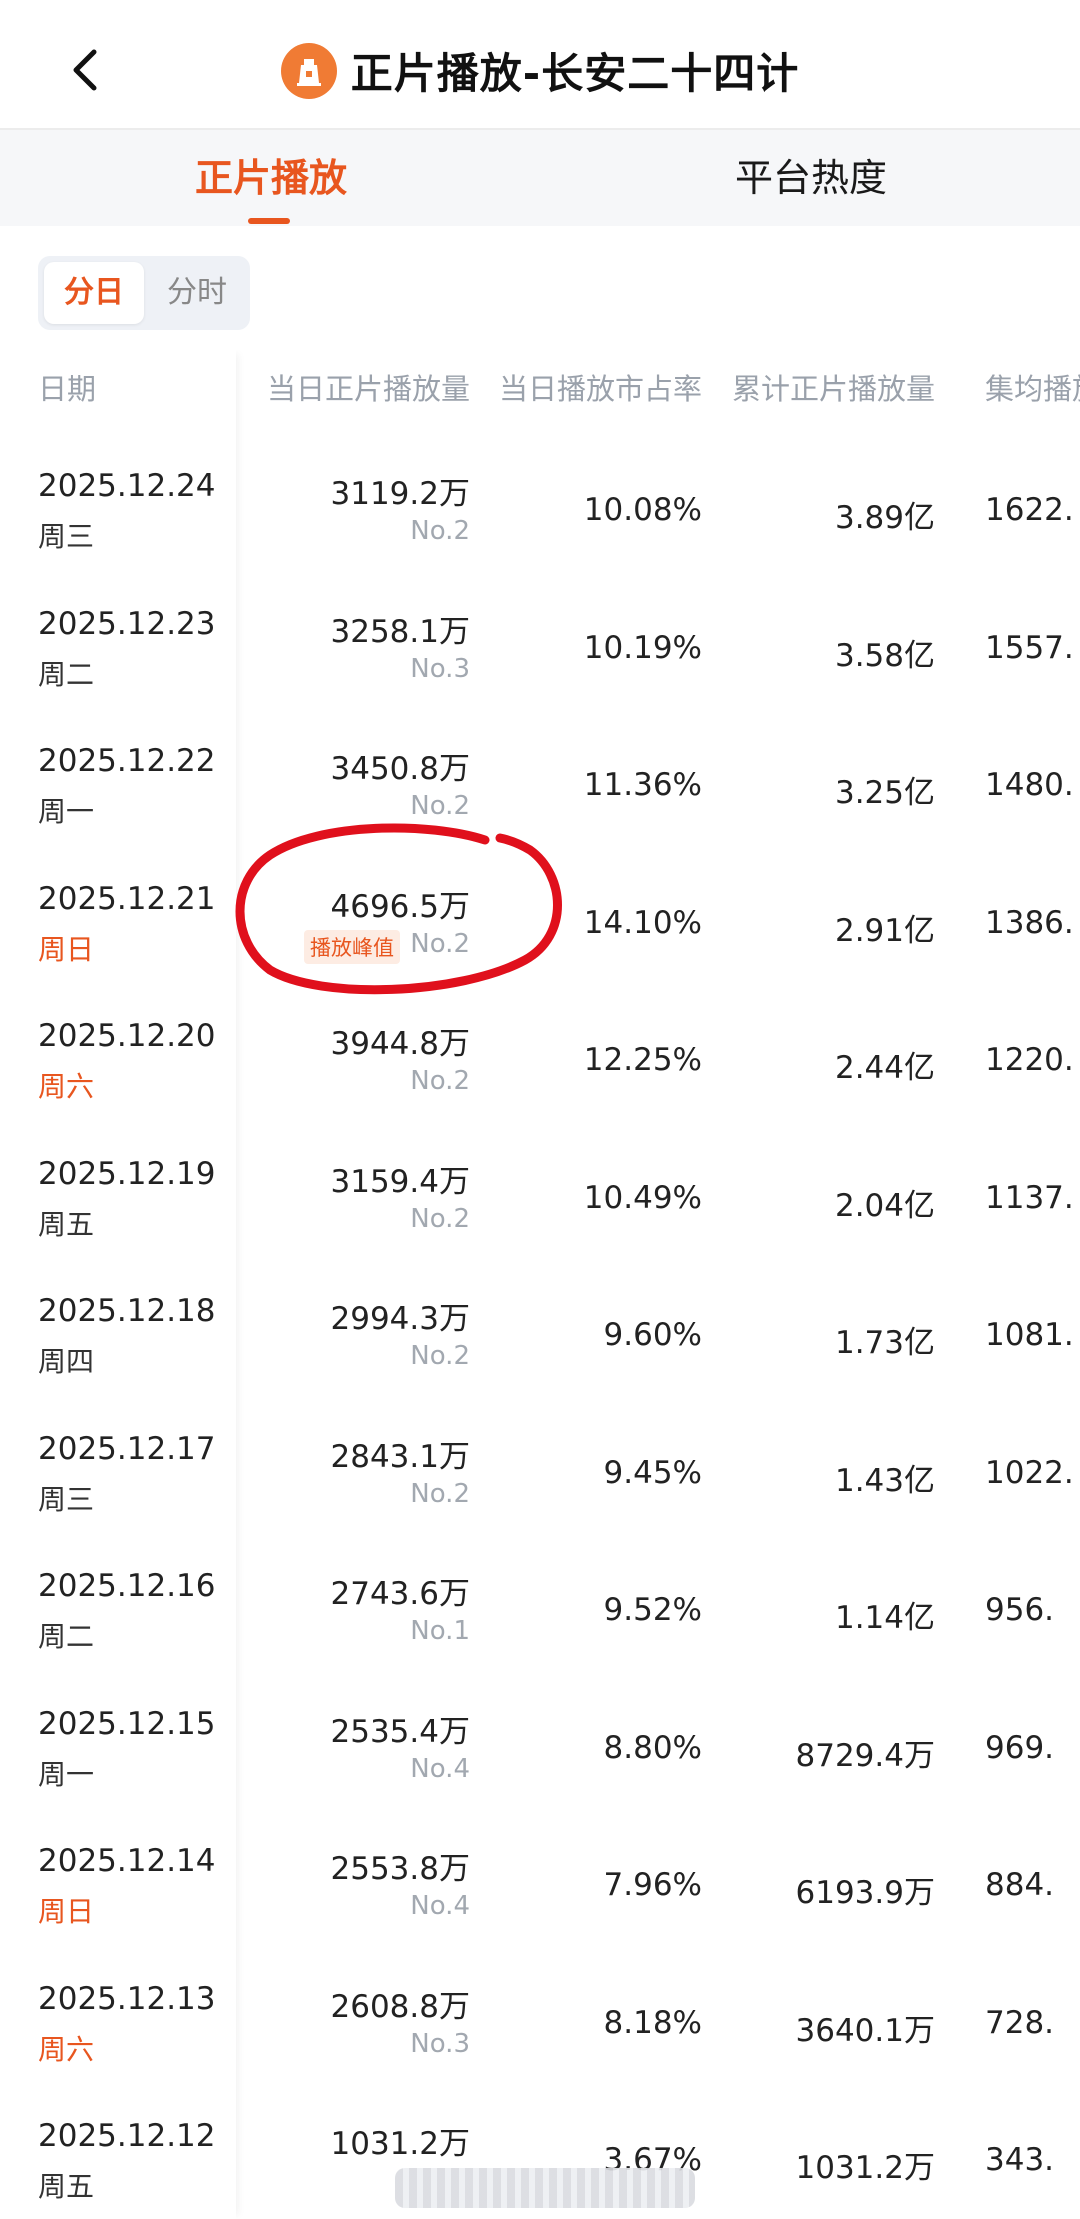 The width and height of the screenshot is (1080, 2219). Describe the element at coordinates (884, 930) in the screenshot. I see `row-cumulative-views: 2.91亿` at that location.